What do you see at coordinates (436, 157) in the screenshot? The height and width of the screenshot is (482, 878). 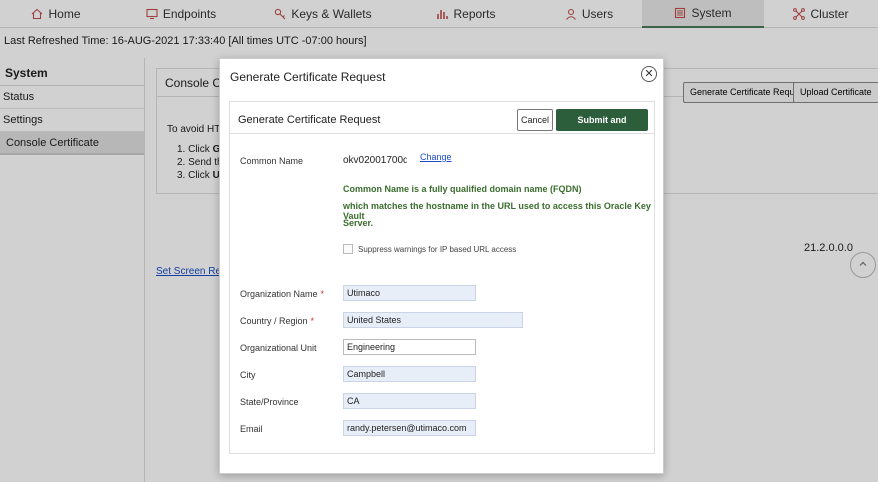 I see `change-link: Change` at bounding box center [436, 157].